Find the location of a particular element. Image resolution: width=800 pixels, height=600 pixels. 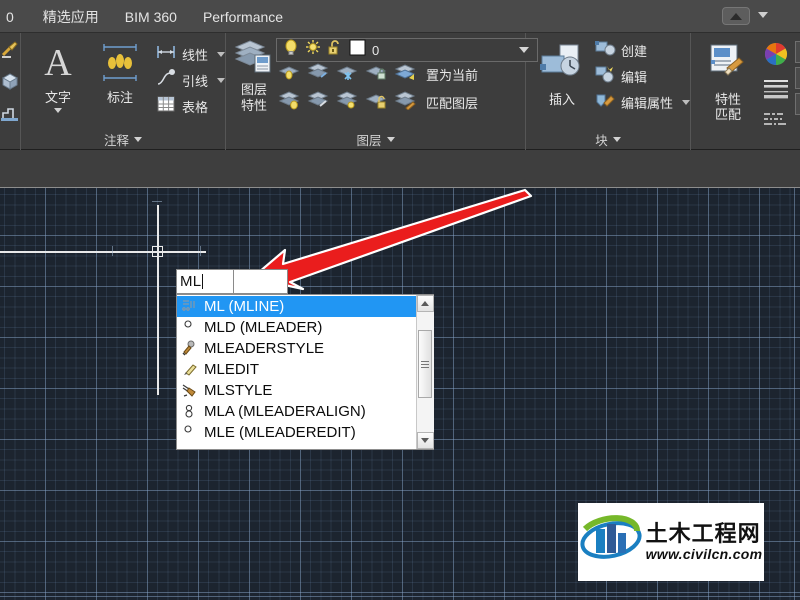

match-layer-icon is located at coordinates (405, 102).